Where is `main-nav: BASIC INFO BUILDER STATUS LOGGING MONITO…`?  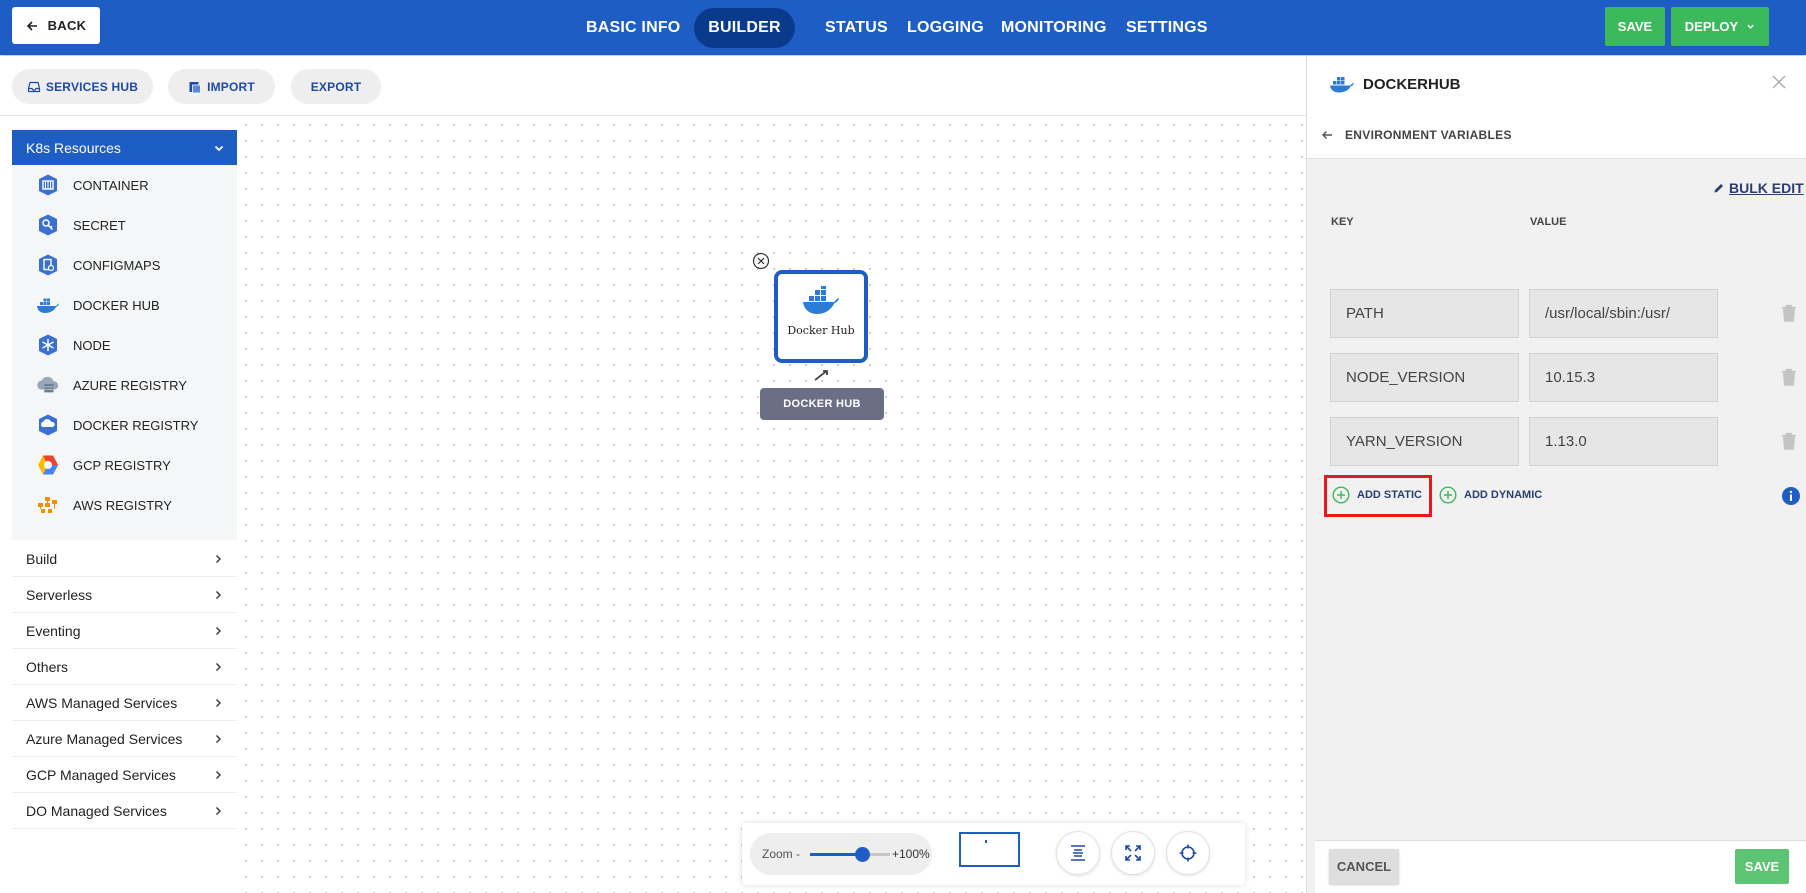
main-nav: BASIC INFO BUILDER STATUS LOGGING MONITO… is located at coordinates (903, 28).